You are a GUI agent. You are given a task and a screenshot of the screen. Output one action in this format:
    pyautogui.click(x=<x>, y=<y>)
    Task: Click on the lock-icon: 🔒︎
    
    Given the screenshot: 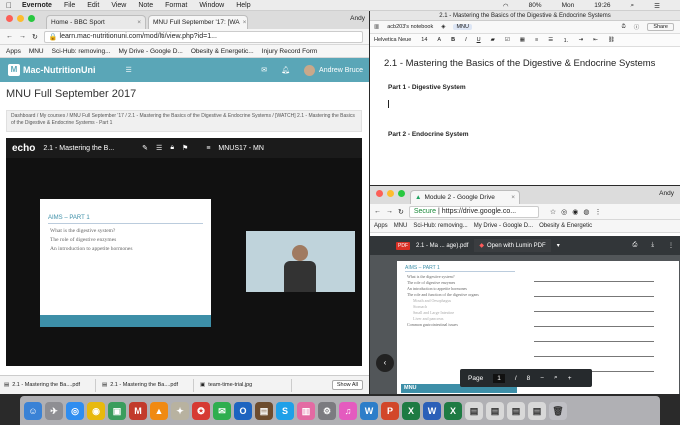 What is the action you would take?
    pyautogui.click(x=172, y=148)
    